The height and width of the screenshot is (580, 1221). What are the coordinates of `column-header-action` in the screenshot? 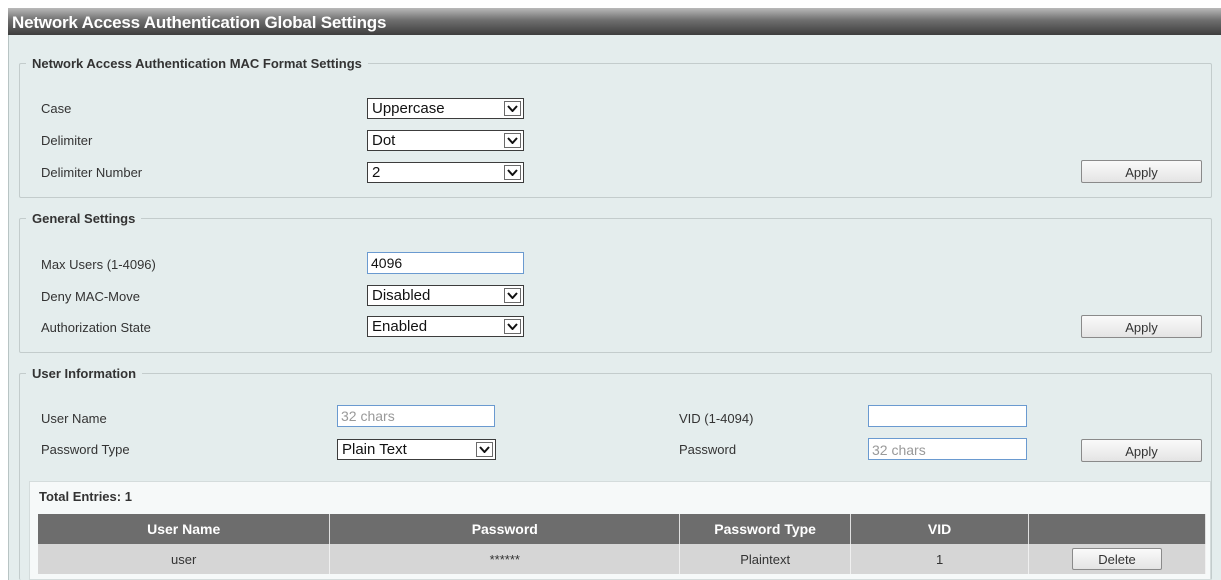 It's located at (1117, 529).